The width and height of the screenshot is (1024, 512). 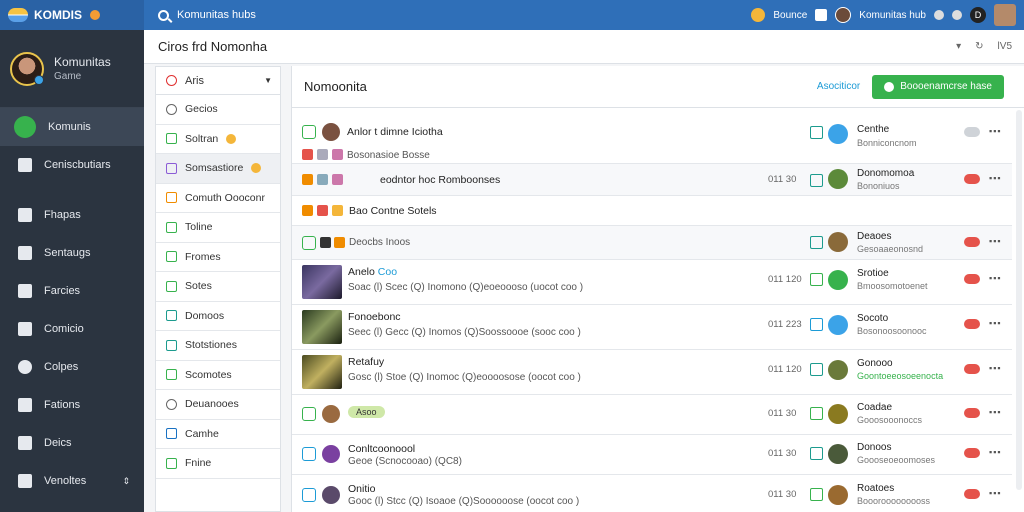 What do you see at coordinates (218, 346) in the screenshot?
I see `panel-item: Stotstiones` at bounding box center [218, 346].